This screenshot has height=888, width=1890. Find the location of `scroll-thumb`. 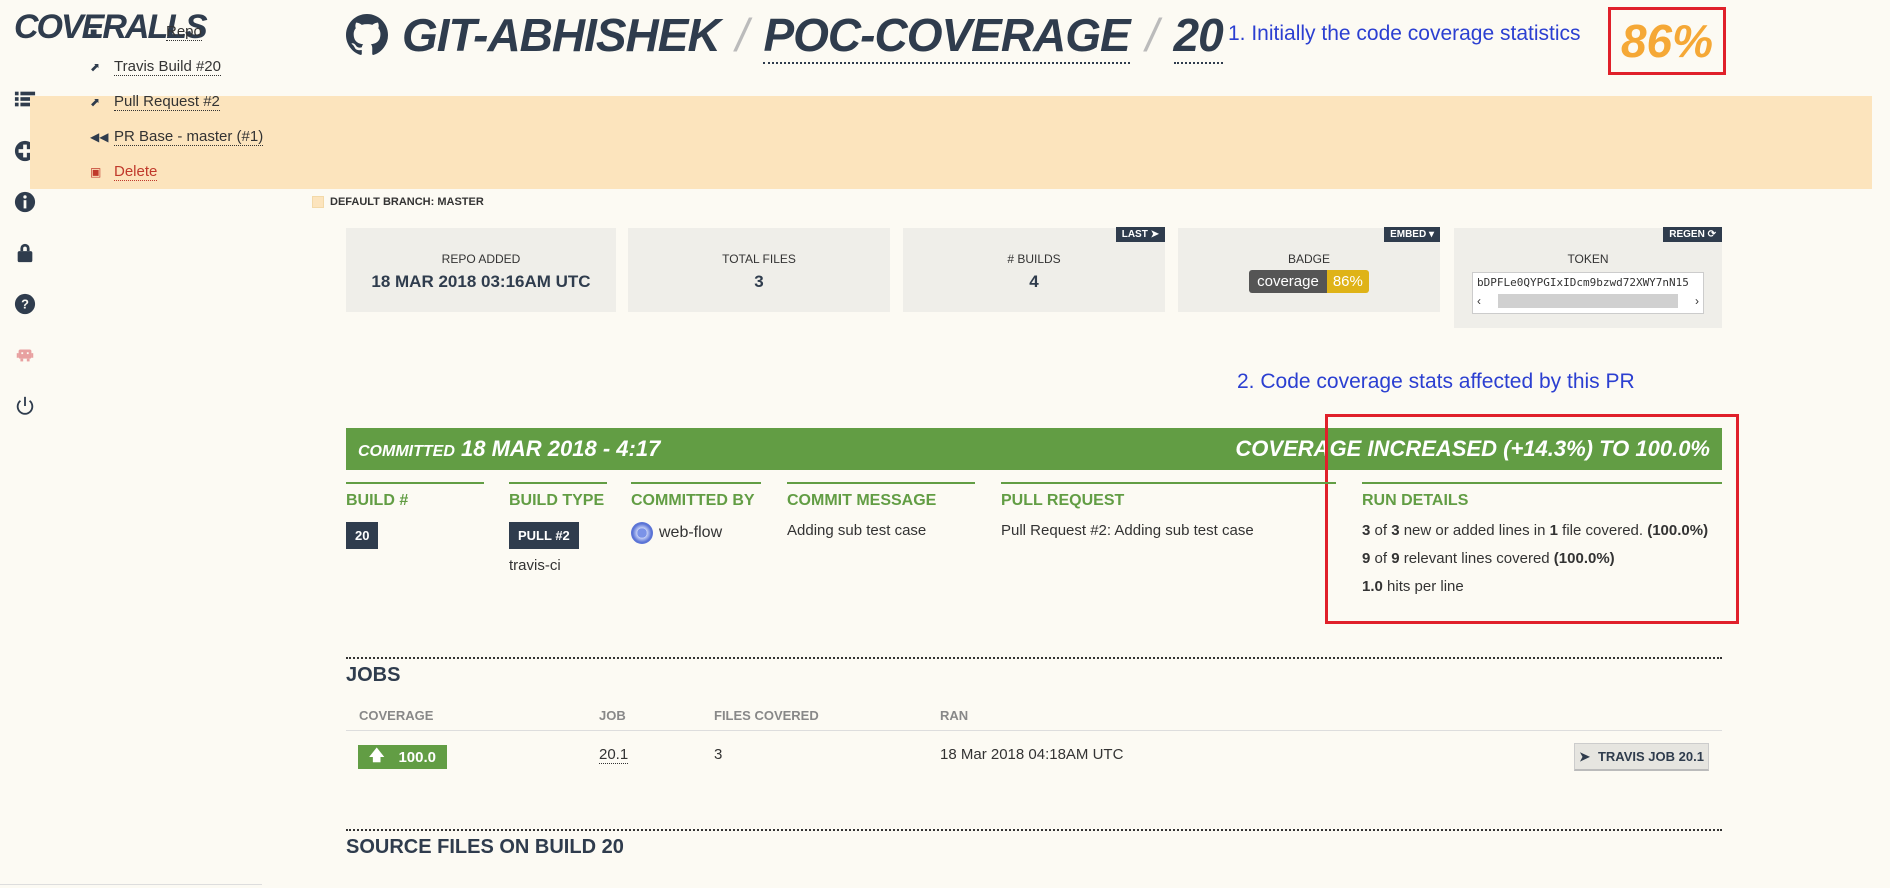

scroll-thumb is located at coordinates (1588, 301).